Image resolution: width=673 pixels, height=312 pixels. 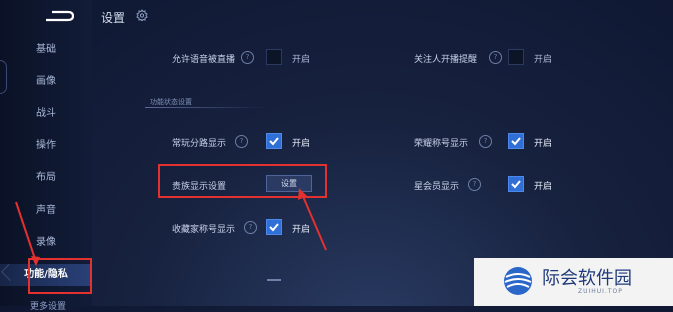 What do you see at coordinates (142, 15) in the screenshot?
I see `gear-icon` at bounding box center [142, 15].